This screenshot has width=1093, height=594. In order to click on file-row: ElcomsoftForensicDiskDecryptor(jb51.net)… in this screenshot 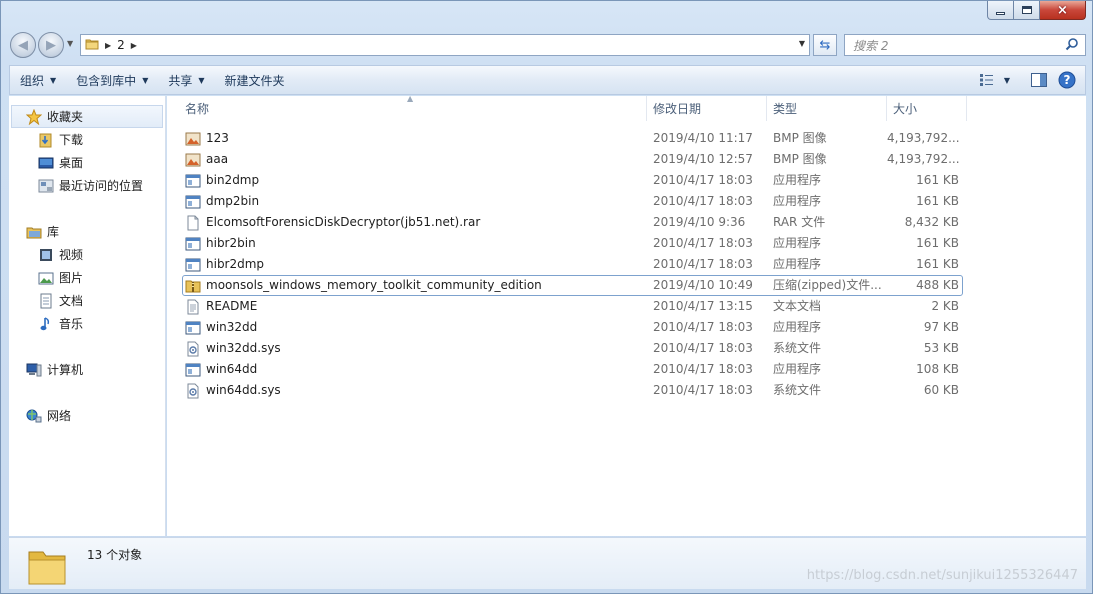, I will do `click(626, 222)`.